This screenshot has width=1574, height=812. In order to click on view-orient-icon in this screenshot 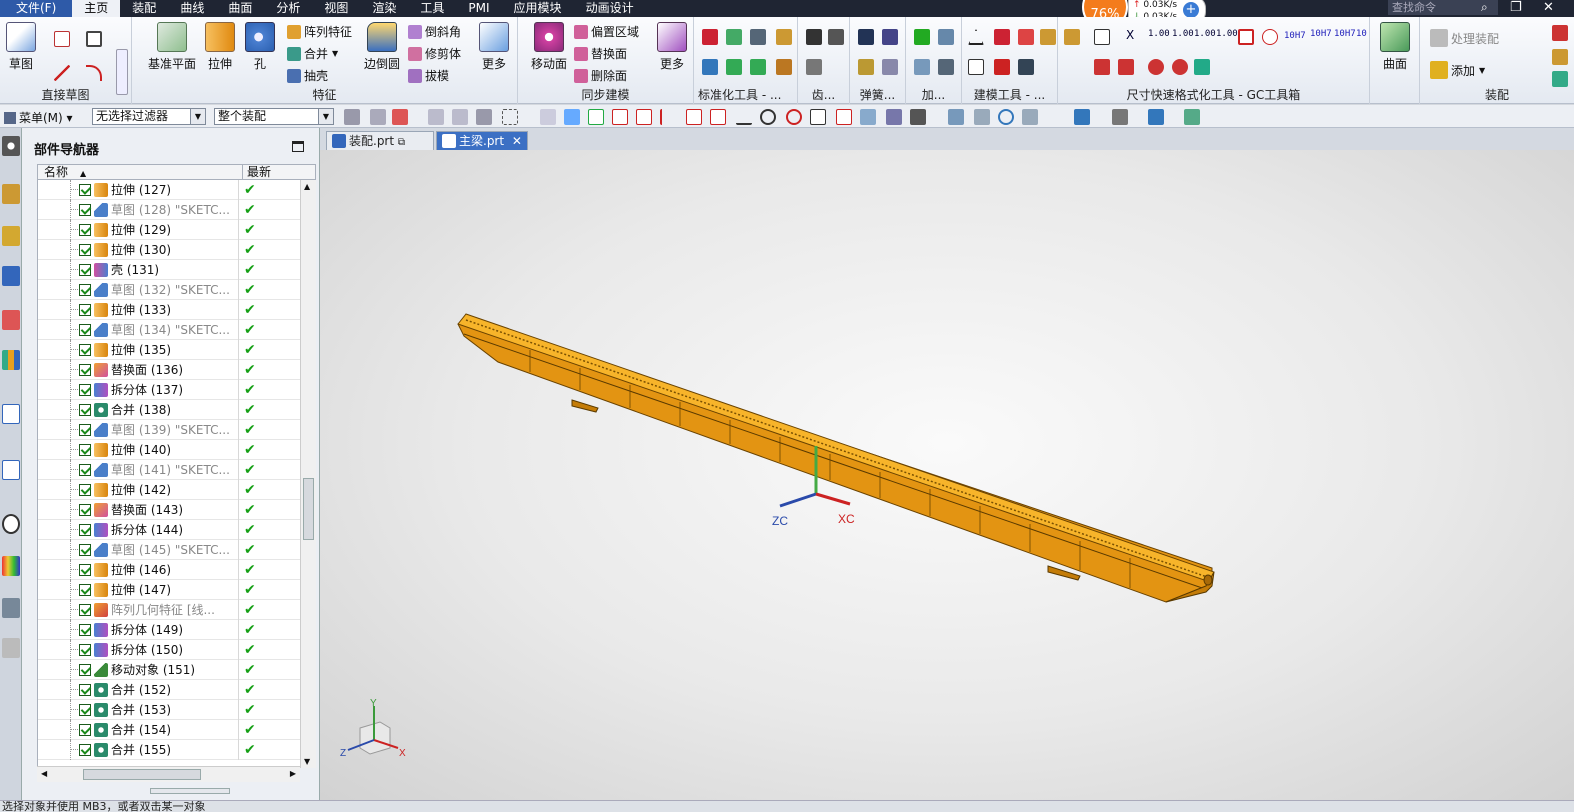, I will do `click(1082, 117)`.